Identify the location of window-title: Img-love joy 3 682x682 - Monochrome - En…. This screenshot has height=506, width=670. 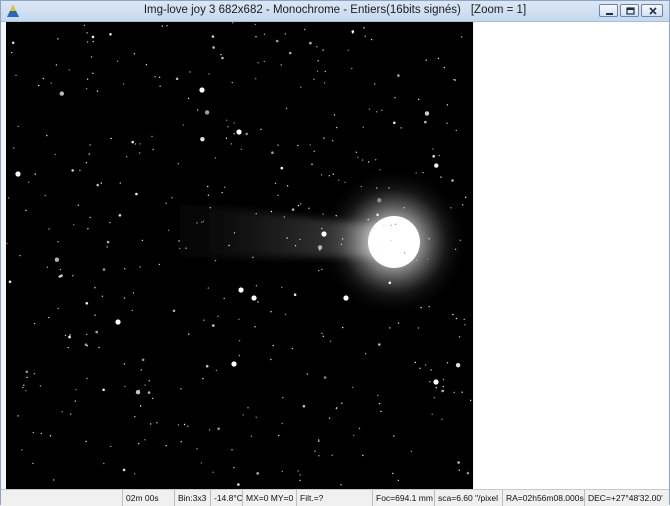
(335, 10).